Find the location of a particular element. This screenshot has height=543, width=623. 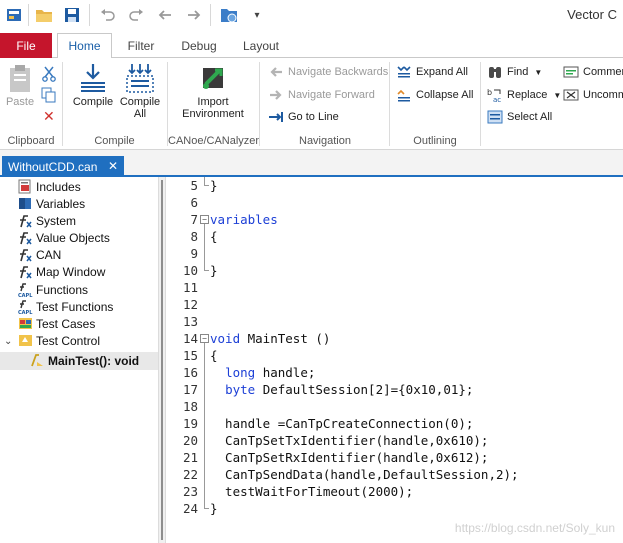

line-number: 18 is located at coordinates (190, 406).